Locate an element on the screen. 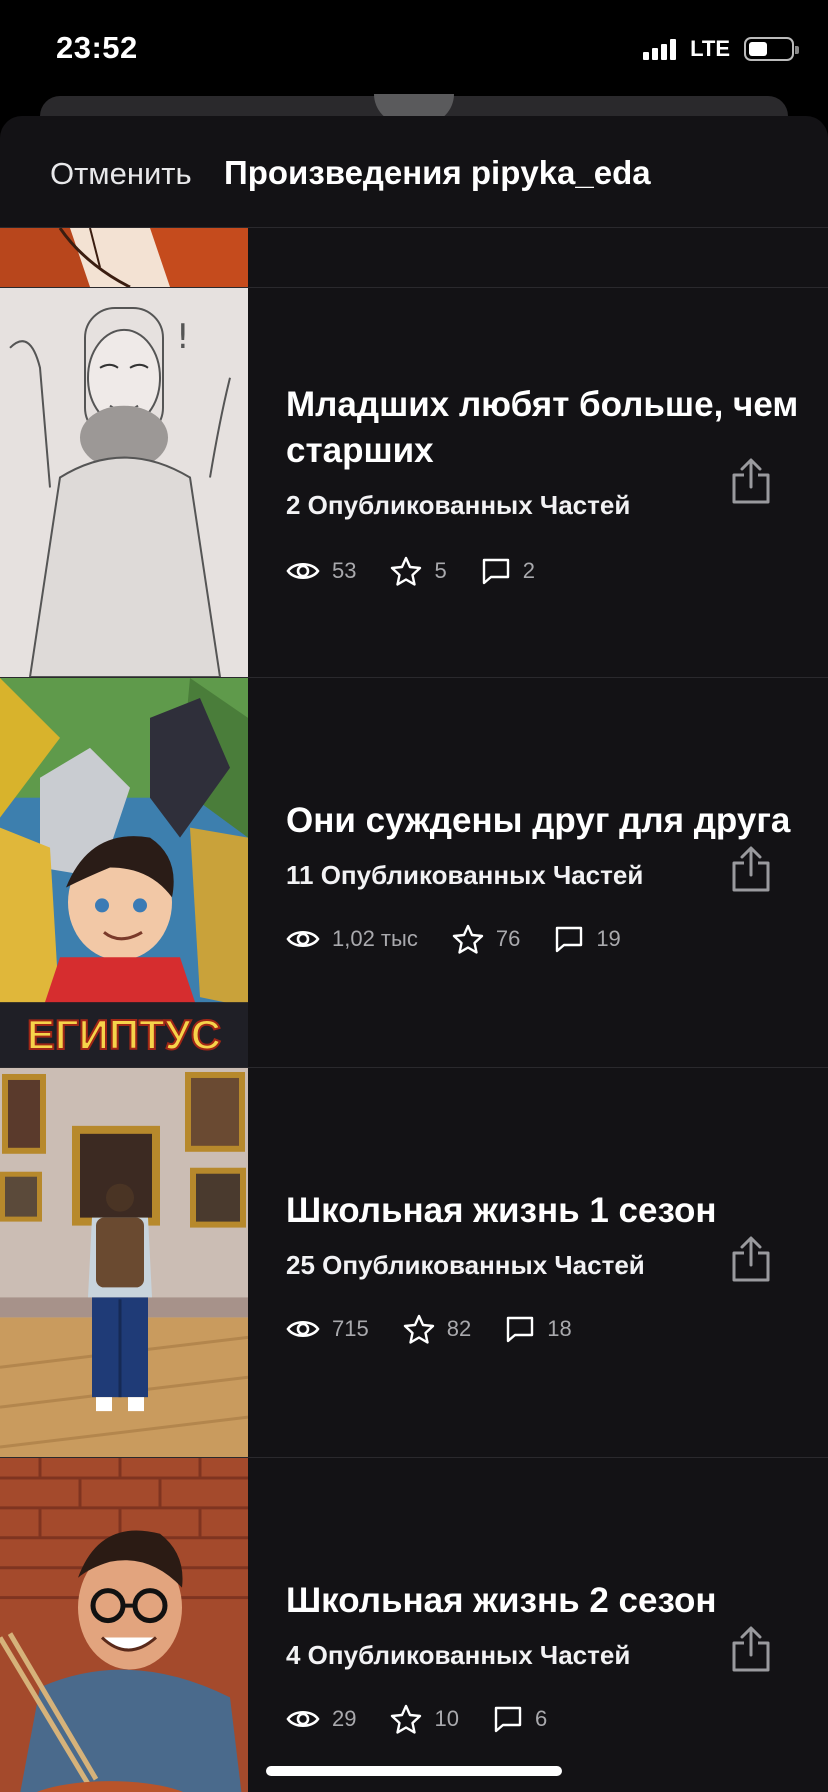 Image resolution: width=828 pixels, height=1792 pixels. votes-count: 5 is located at coordinates (440, 570).